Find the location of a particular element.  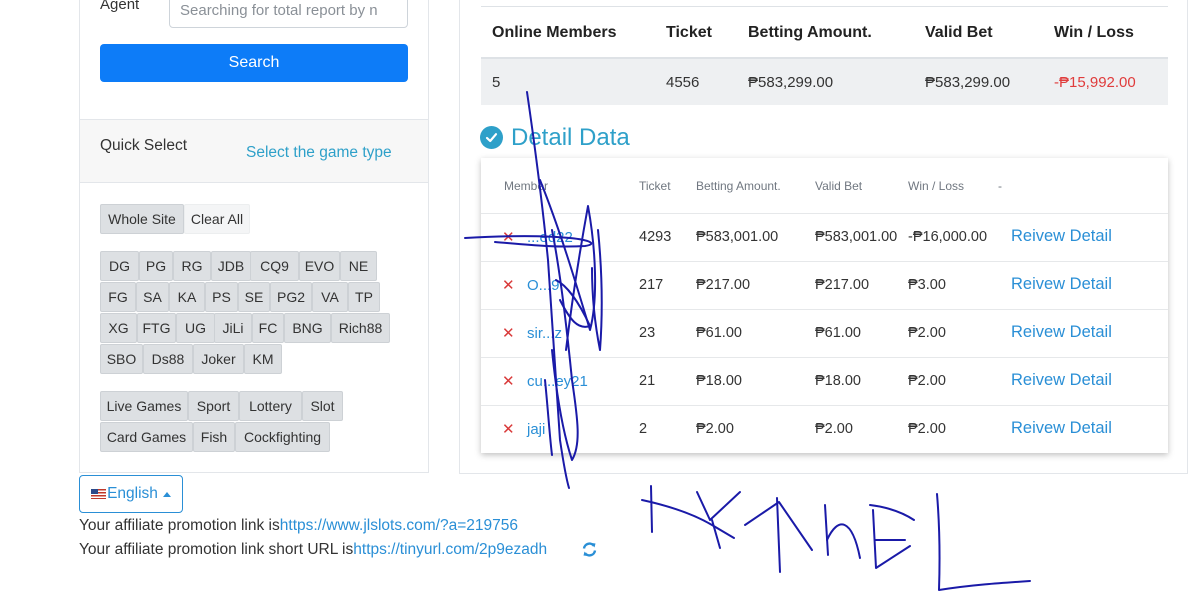

summary-online-members: 5 is located at coordinates (496, 82).